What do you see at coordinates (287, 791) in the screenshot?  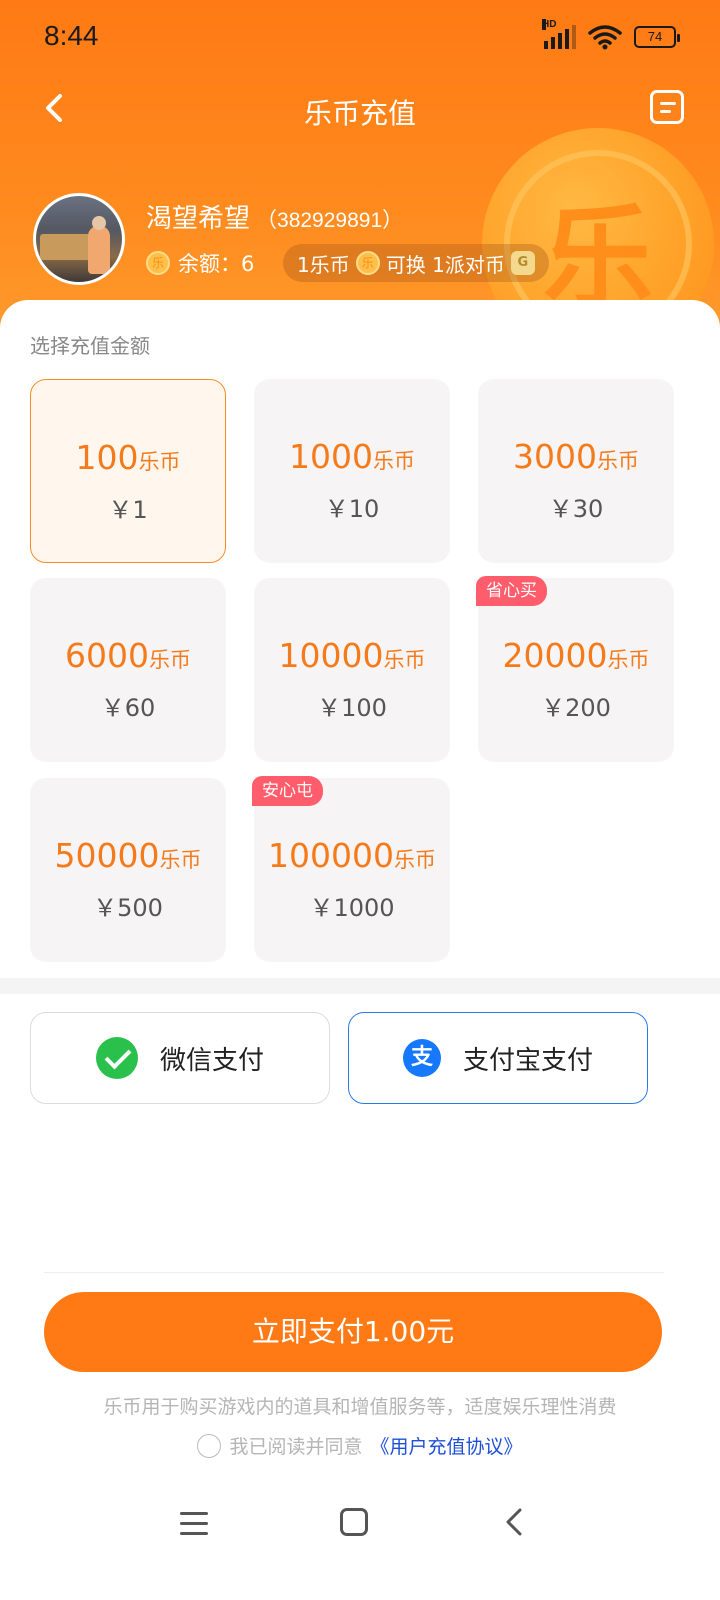 I see `promo-badge: 安心屯` at bounding box center [287, 791].